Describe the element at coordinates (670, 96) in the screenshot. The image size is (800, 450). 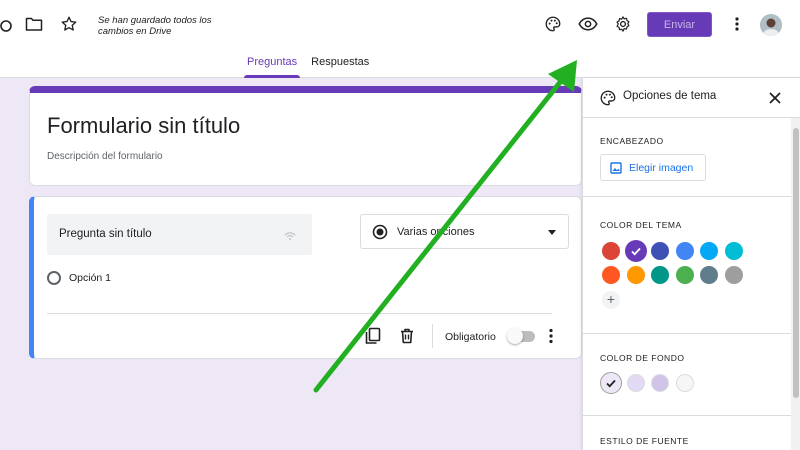
I see `panel-title: Opciones de tema` at that location.